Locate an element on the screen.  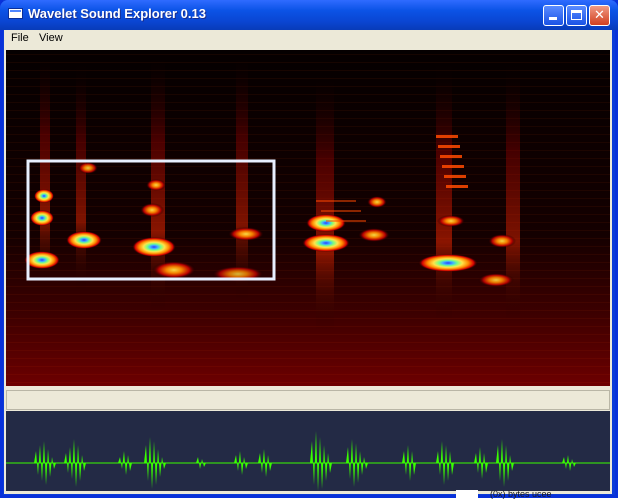
info-strip is located at coordinates (308, 400).